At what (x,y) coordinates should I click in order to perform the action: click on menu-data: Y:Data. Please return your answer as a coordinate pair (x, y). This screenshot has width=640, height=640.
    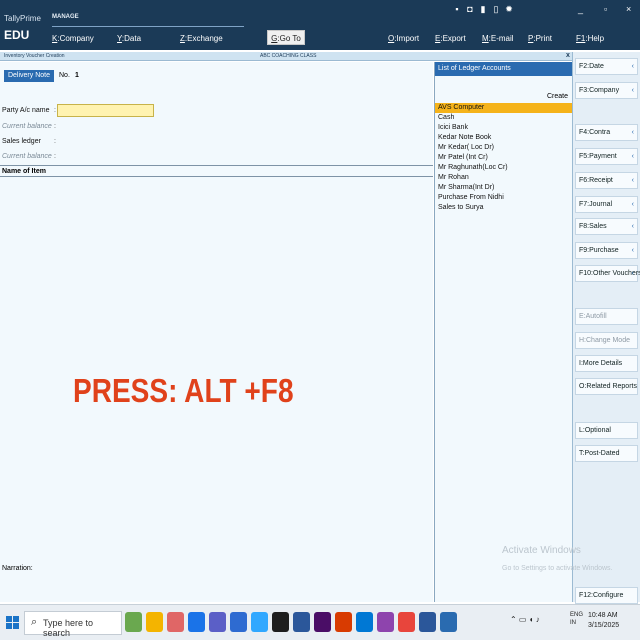
    Looking at the image, I should click on (129, 38).